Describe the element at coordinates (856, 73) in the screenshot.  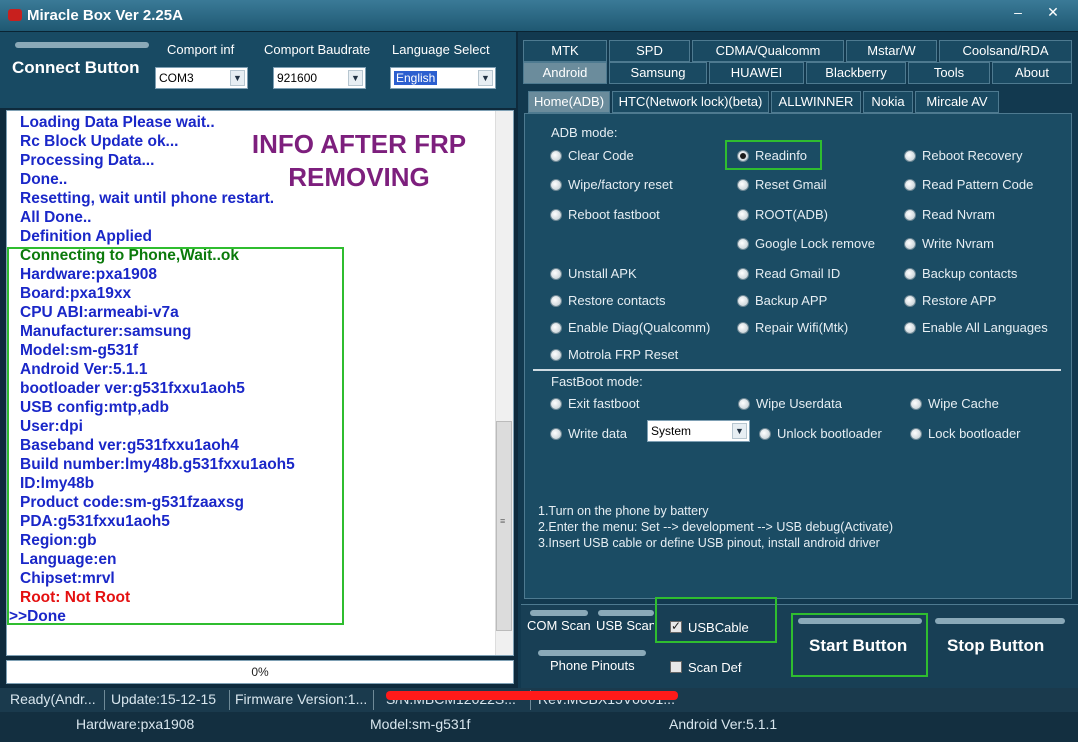
I see `tab-blackberry: Blackberry` at that location.